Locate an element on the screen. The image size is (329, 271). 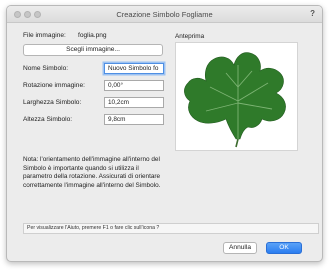
file-label: File immagine: is located at coordinates (44, 35).